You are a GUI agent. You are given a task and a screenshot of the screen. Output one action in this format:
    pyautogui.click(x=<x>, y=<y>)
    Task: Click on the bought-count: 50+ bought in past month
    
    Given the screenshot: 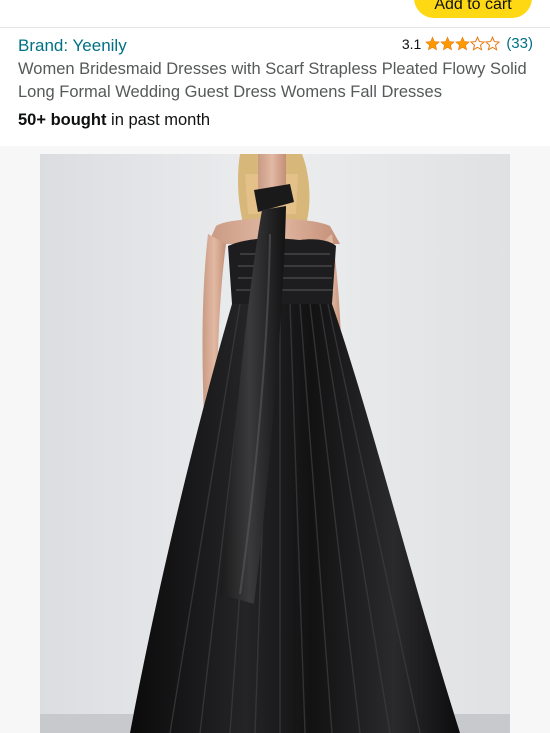 What is the action you would take?
    pyautogui.click(x=114, y=120)
    